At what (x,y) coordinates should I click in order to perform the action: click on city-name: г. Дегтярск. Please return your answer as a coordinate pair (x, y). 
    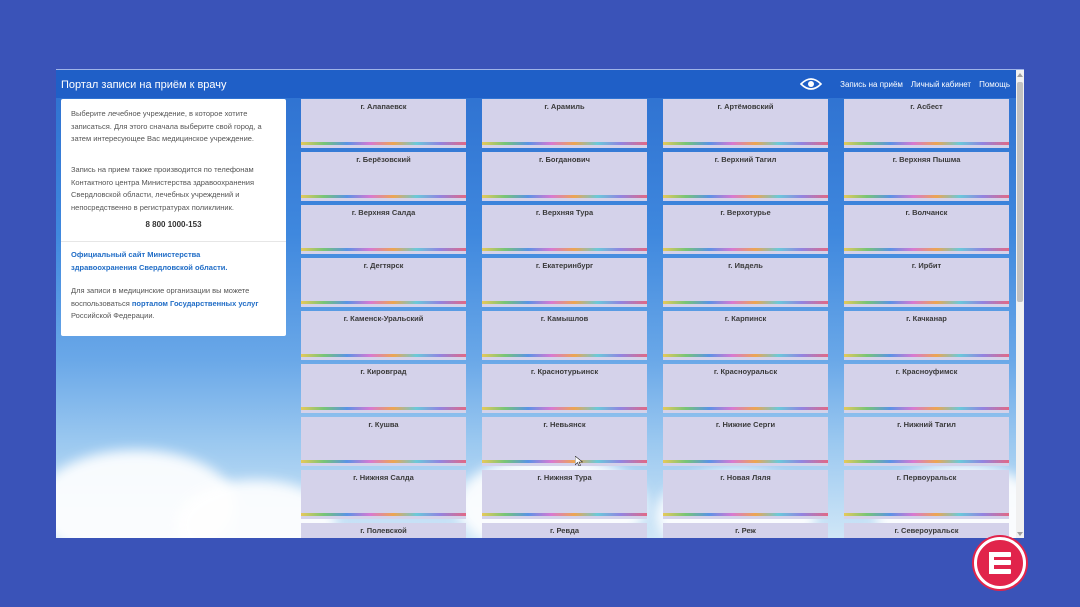
    Looking at the image, I should click on (383, 265).